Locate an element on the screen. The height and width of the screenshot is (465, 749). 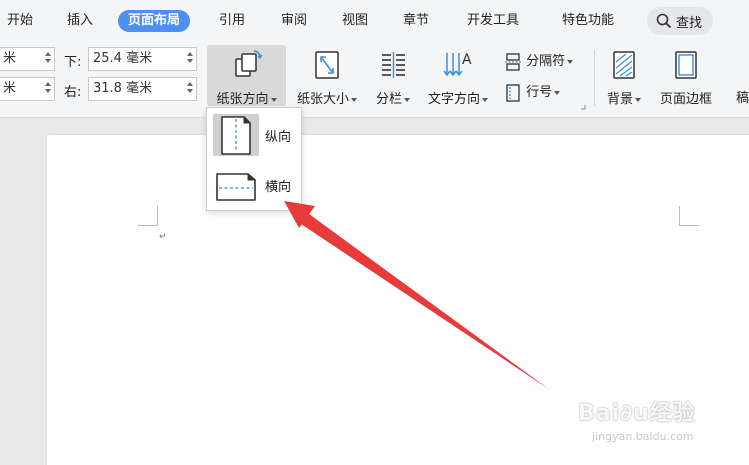
watermark-url: jingyan.baidu.com is located at coordinates (643, 436).